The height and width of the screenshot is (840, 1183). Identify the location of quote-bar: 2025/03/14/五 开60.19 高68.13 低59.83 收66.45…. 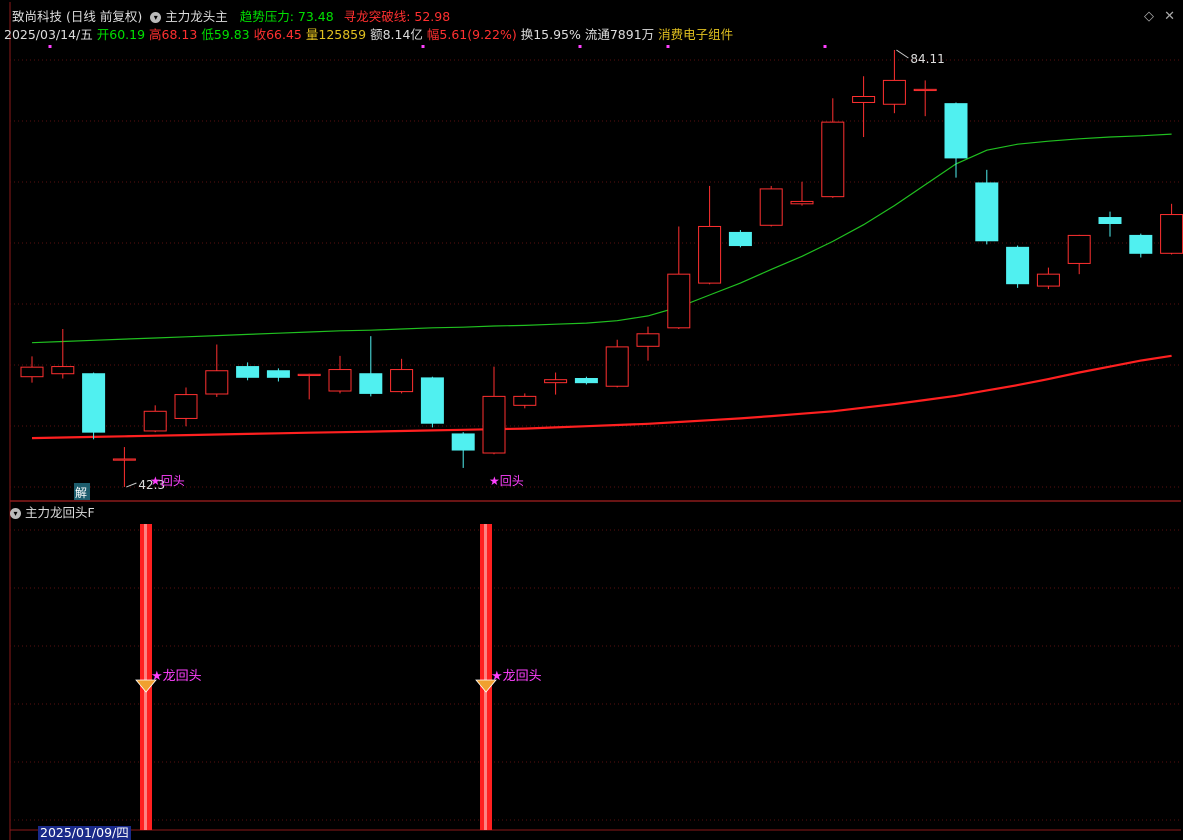
(368, 35).